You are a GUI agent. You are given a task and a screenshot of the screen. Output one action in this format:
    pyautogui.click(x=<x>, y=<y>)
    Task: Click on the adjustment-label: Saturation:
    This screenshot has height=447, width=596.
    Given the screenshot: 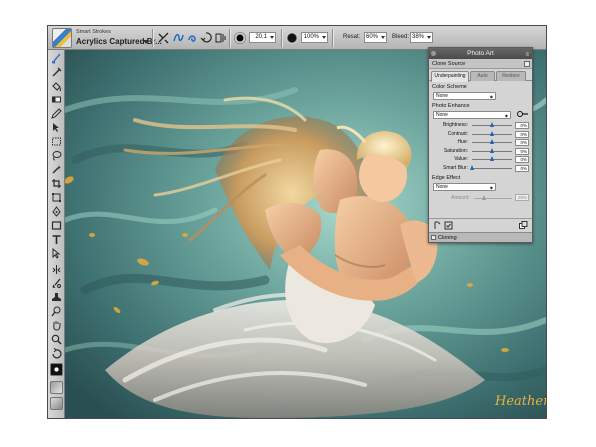 What is the action you would take?
    pyautogui.click(x=455, y=150)
    